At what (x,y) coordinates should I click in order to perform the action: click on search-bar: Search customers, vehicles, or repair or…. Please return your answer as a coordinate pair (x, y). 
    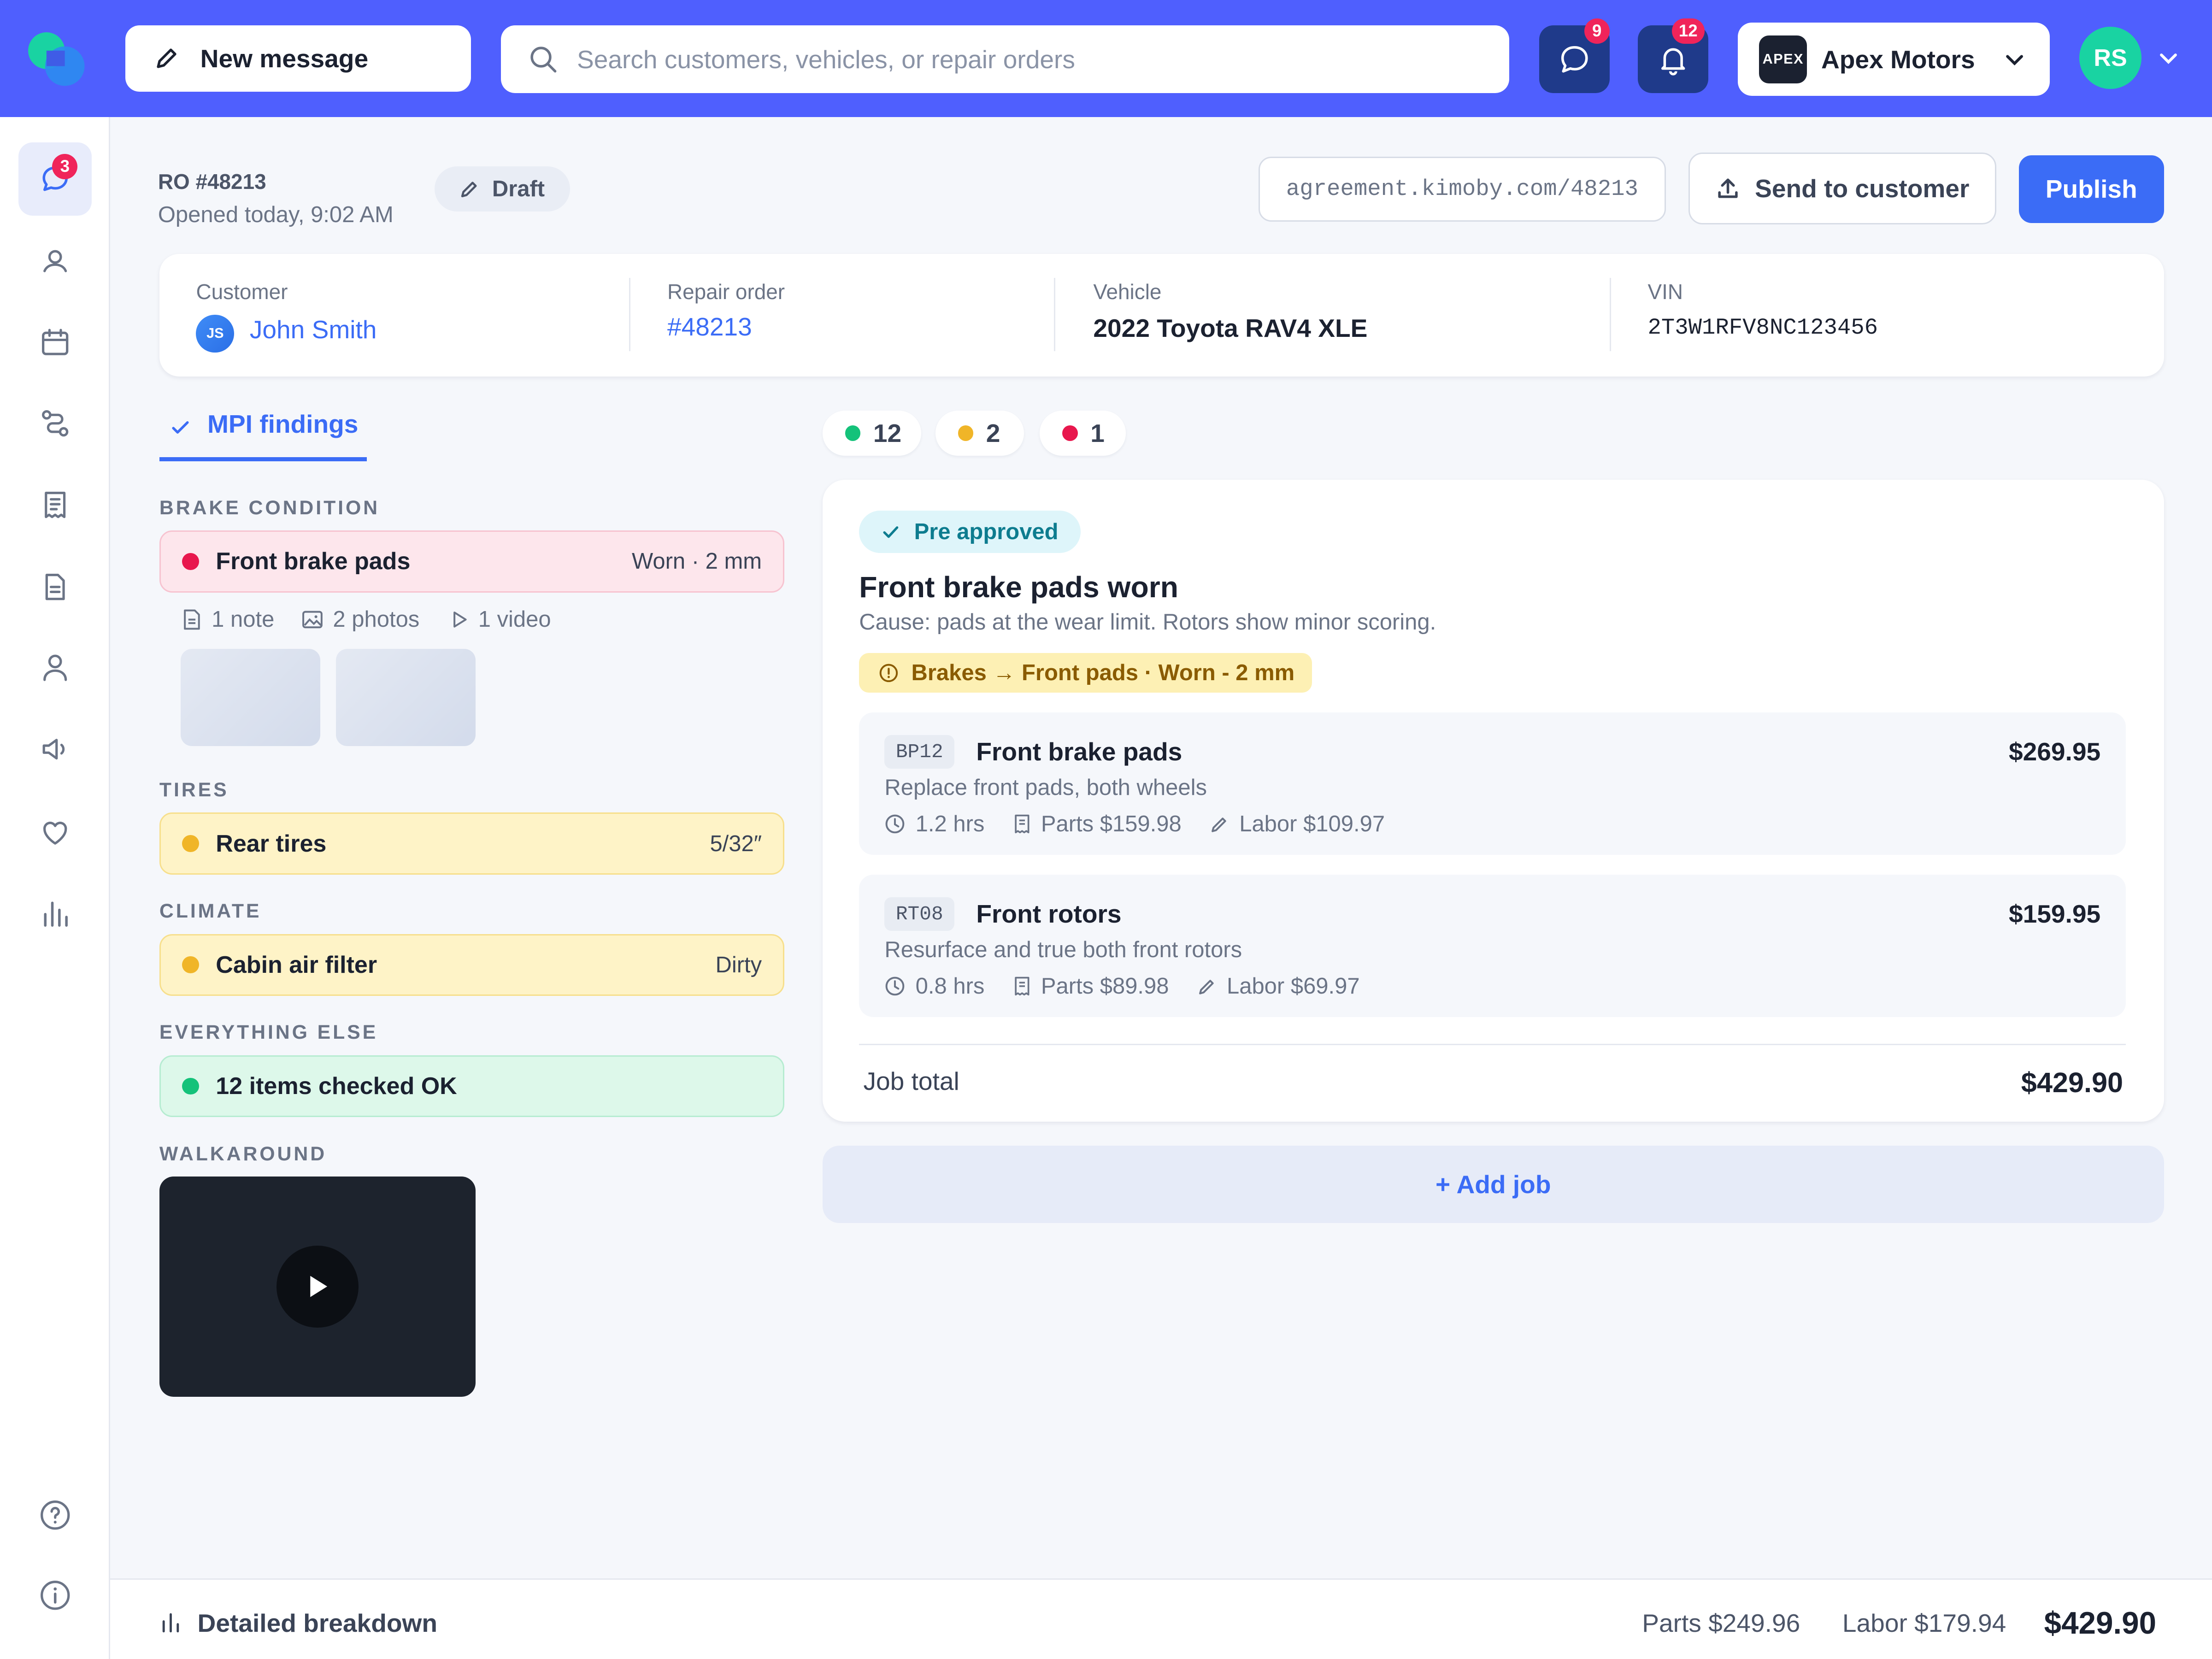
    Looking at the image, I should click on (1005, 59).